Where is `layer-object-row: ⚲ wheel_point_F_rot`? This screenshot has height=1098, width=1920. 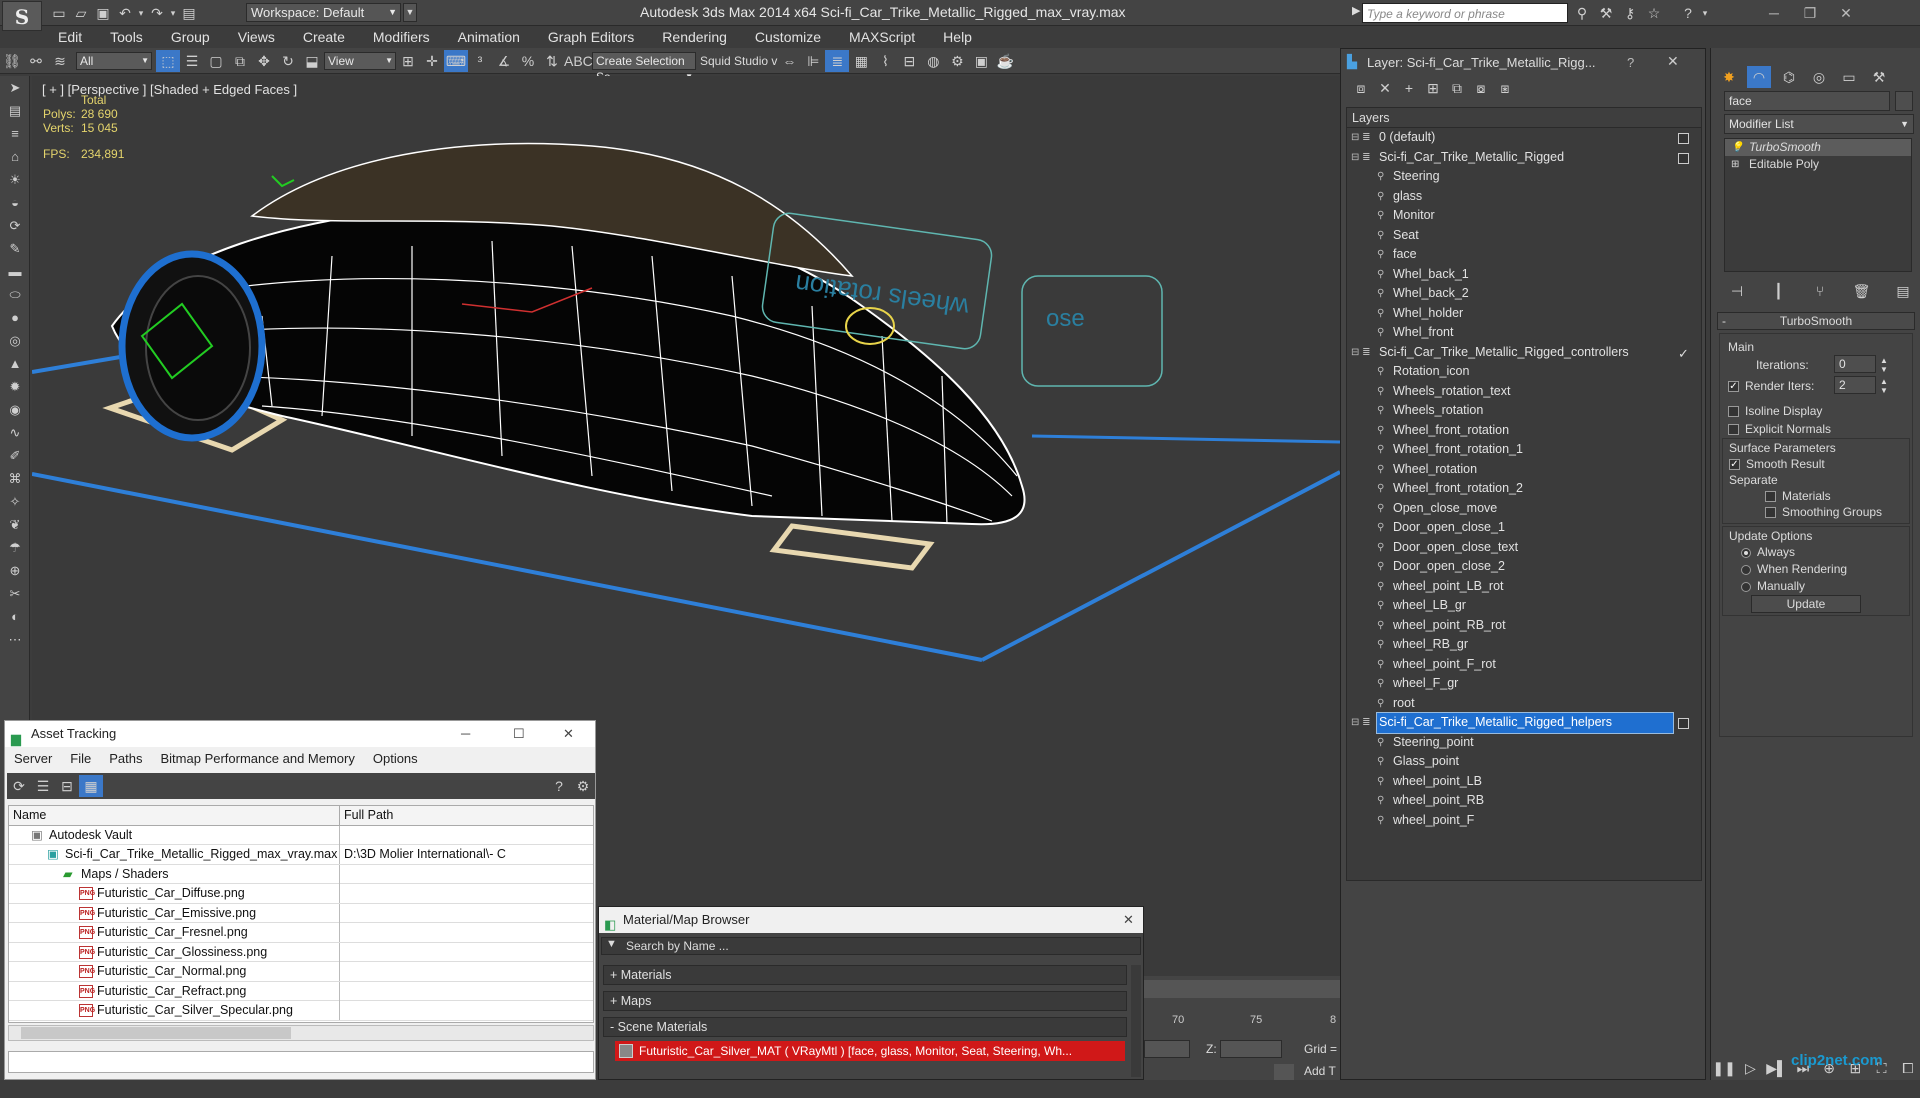 layer-object-row: ⚲ wheel_point_F_rot is located at coordinates (1524, 665).